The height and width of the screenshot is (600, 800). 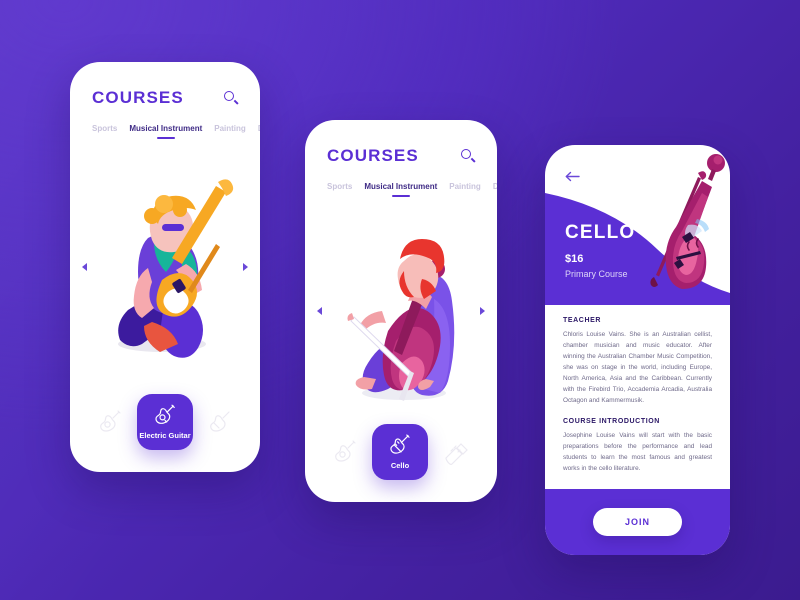 I want to click on chip-cello: Cello, so click(x=400, y=452).